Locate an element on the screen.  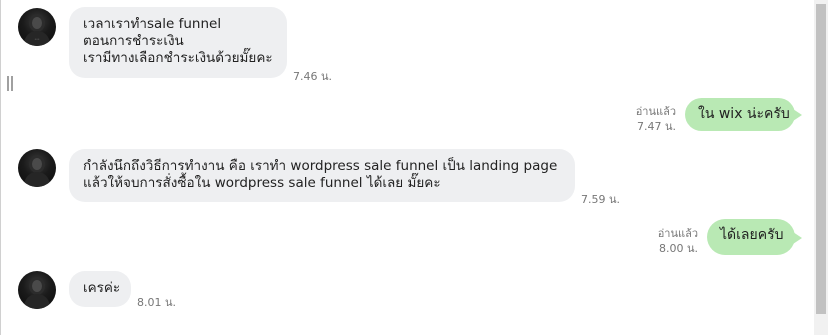
scrollbar-thumb is located at coordinates (821, 159).